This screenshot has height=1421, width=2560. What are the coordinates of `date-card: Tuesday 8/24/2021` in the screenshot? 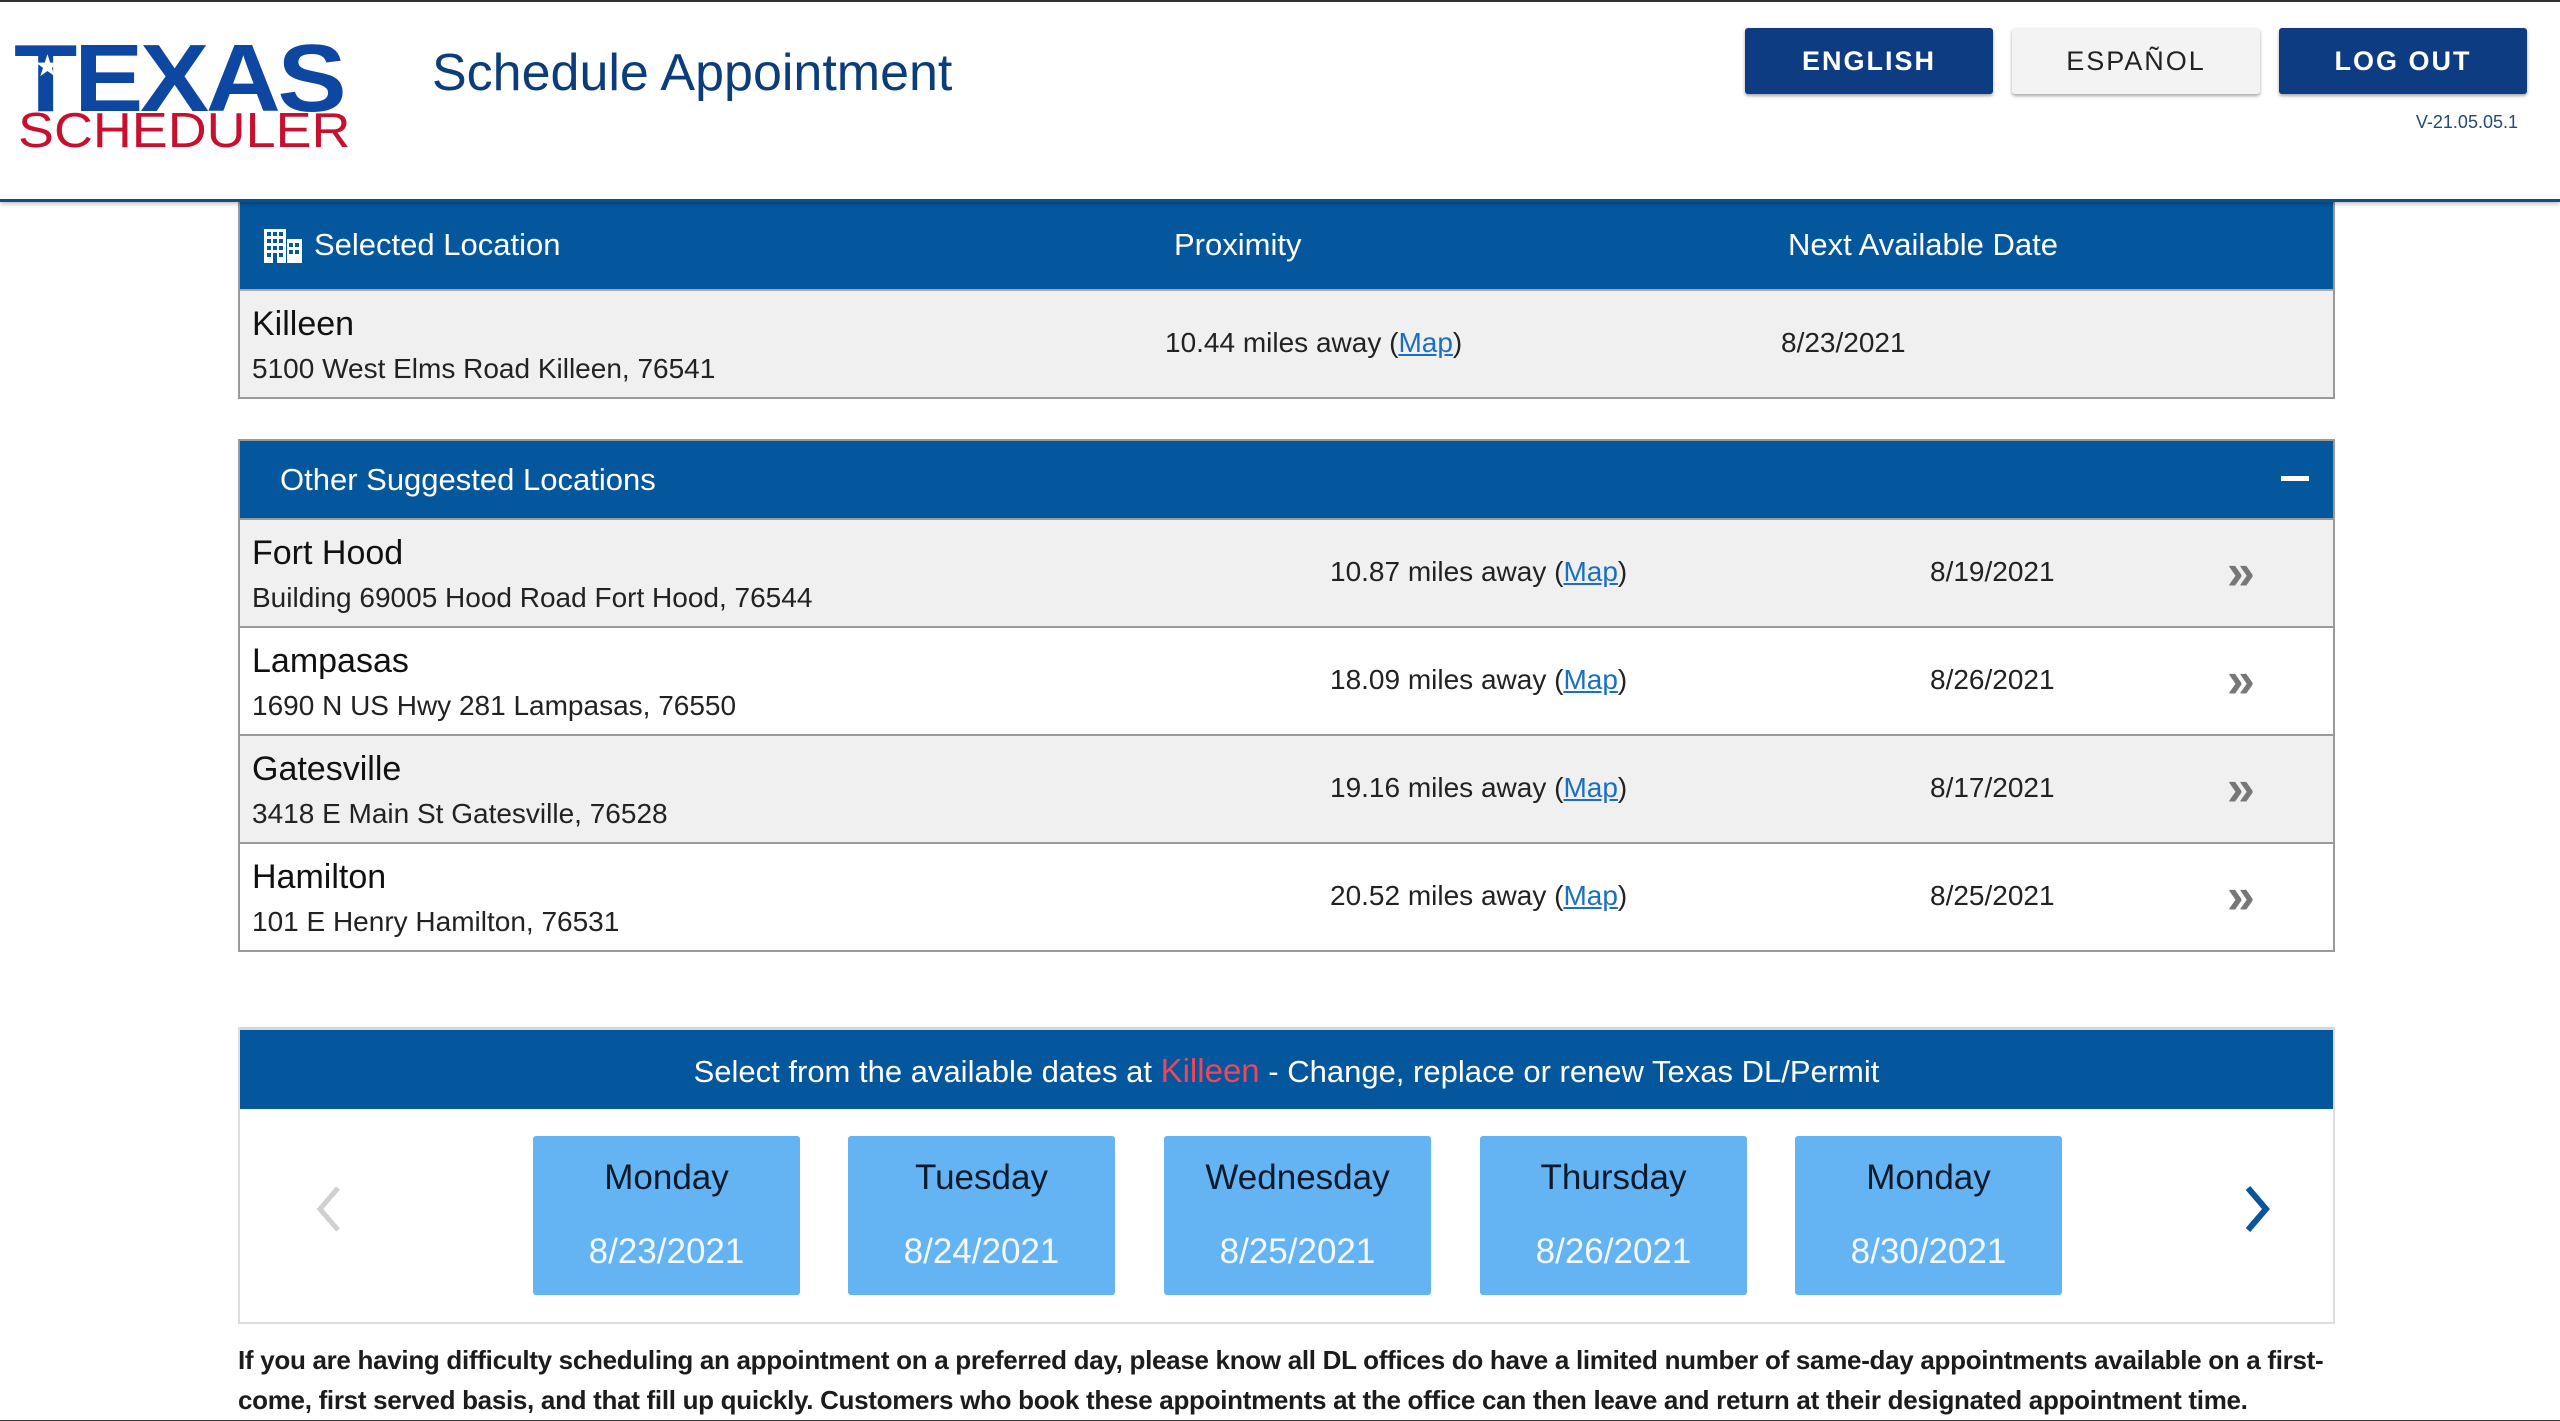 It's located at (981, 1215).